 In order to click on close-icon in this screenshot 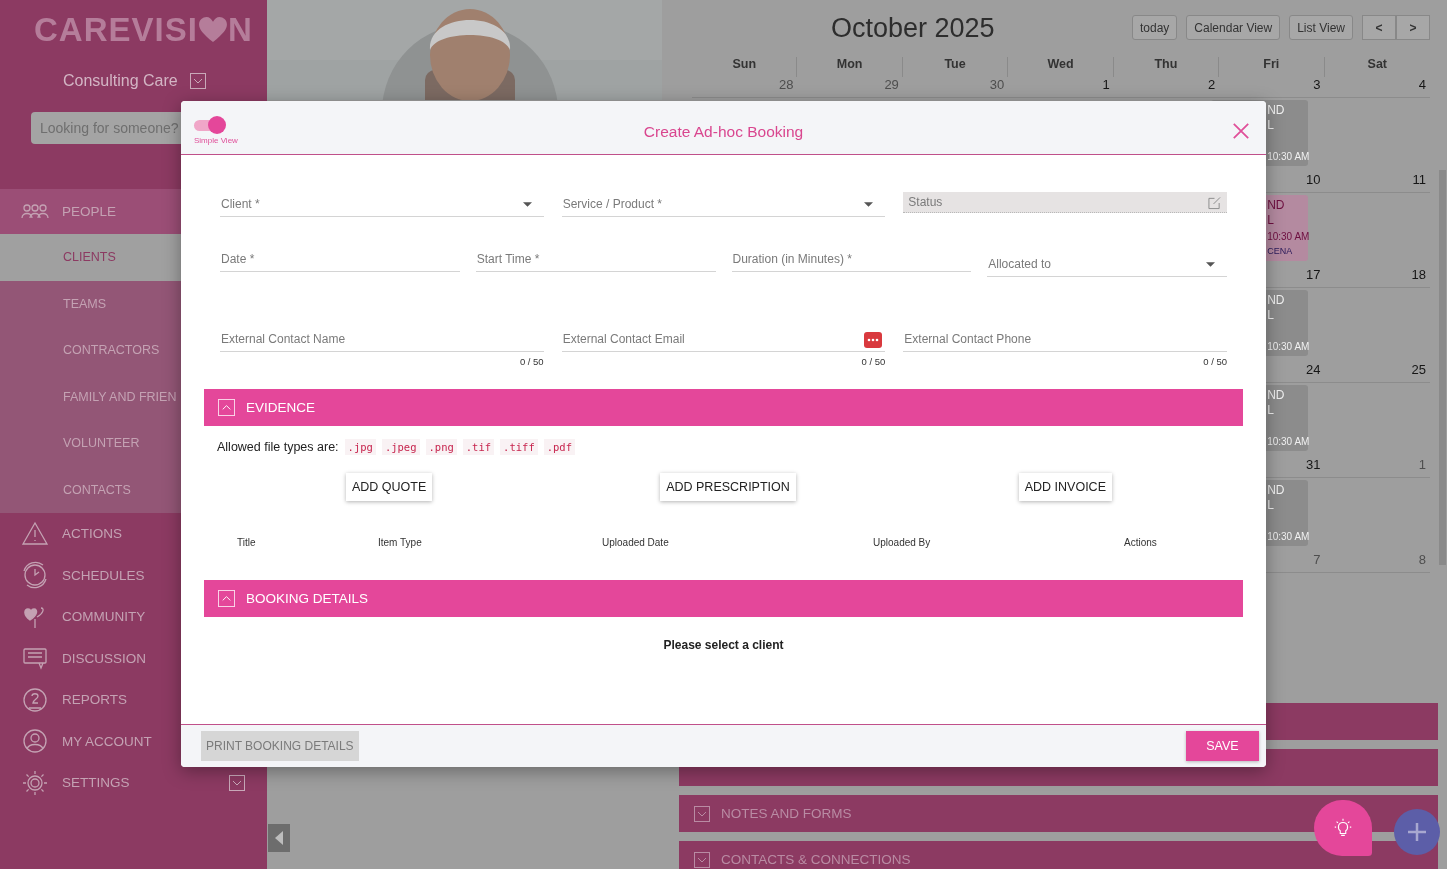, I will do `click(1241, 130)`.